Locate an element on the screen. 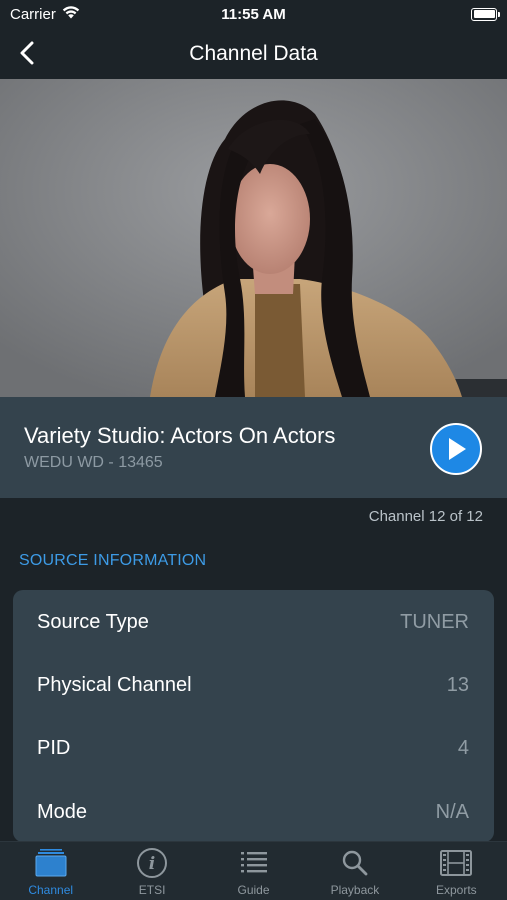 The height and width of the screenshot is (900, 507). film-icon is located at coordinates (456, 863).